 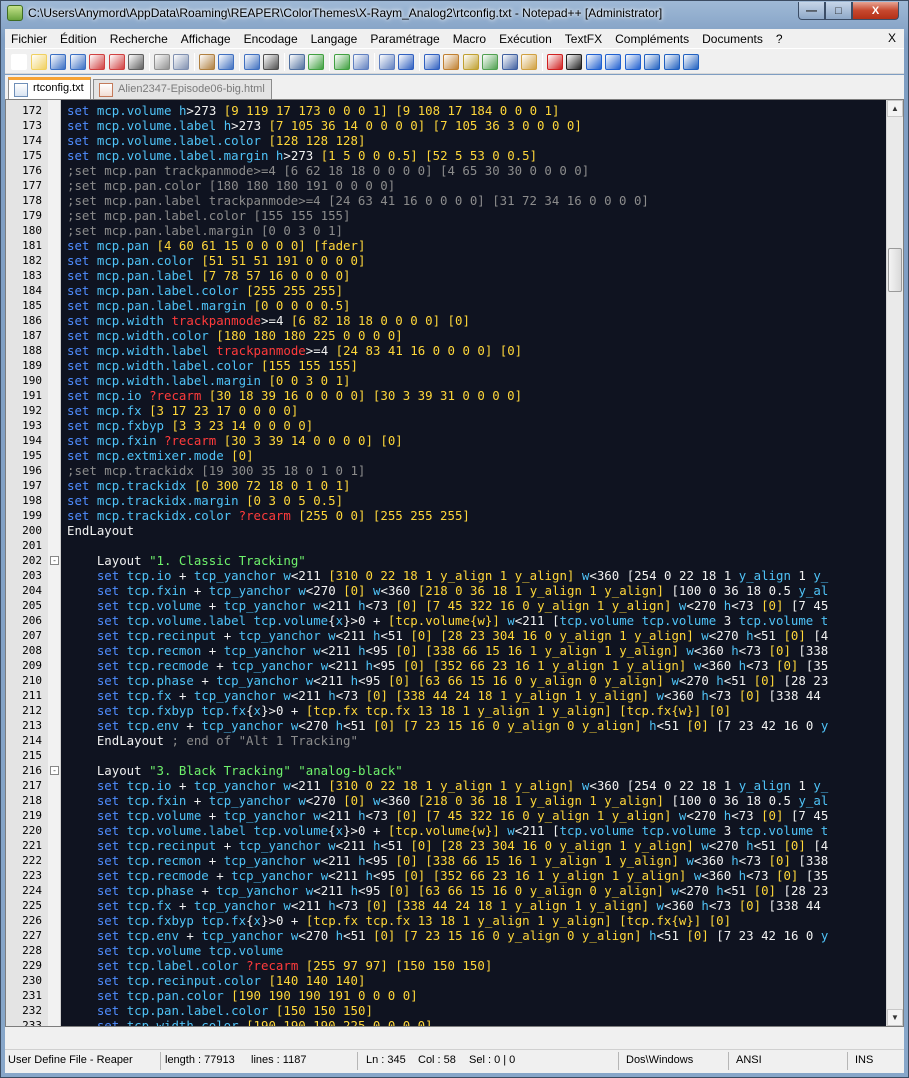 I want to click on scroll-up-arrow-icon: ▲, so click(x=895, y=108).